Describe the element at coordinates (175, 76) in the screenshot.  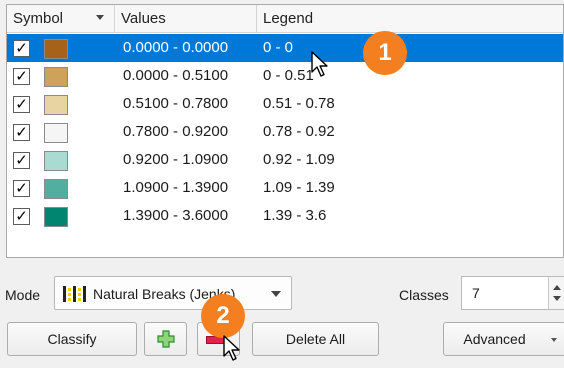
I see `row-values: 0.0000 - 0.5100` at that location.